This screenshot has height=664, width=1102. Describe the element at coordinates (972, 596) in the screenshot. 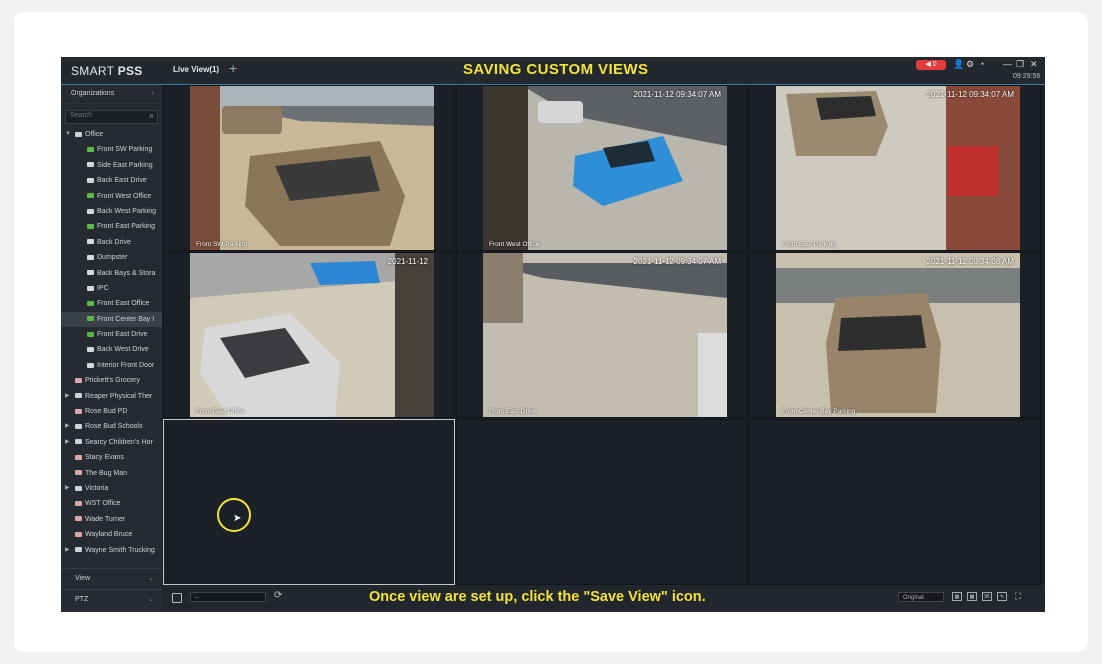

I see `layout-grid-icon: ▦` at that location.